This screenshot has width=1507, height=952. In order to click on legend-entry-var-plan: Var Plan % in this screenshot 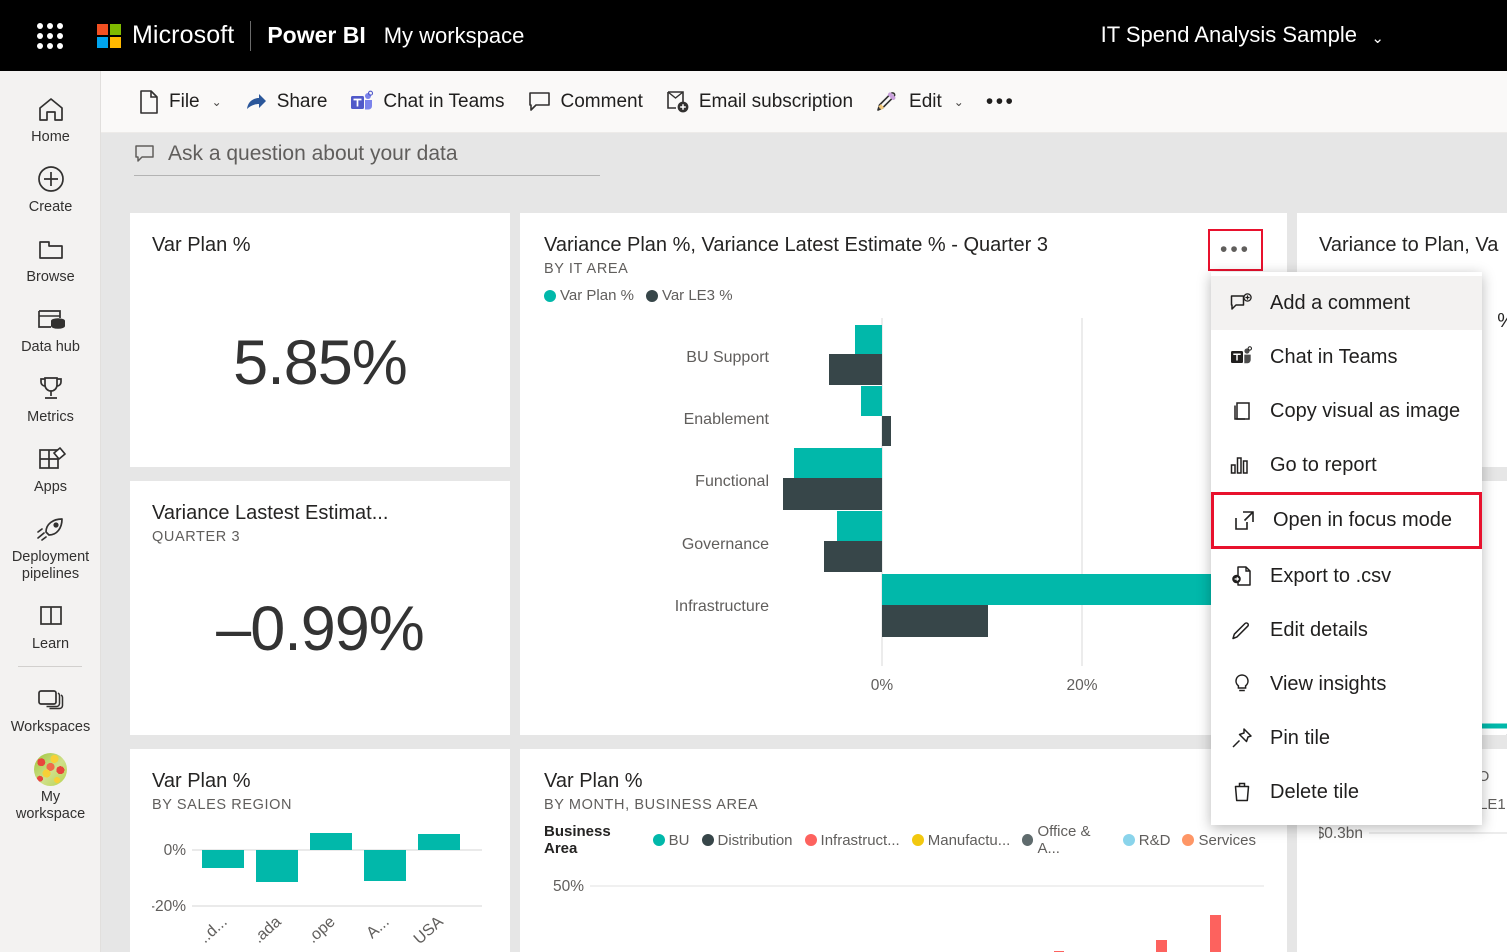, I will do `click(589, 295)`.